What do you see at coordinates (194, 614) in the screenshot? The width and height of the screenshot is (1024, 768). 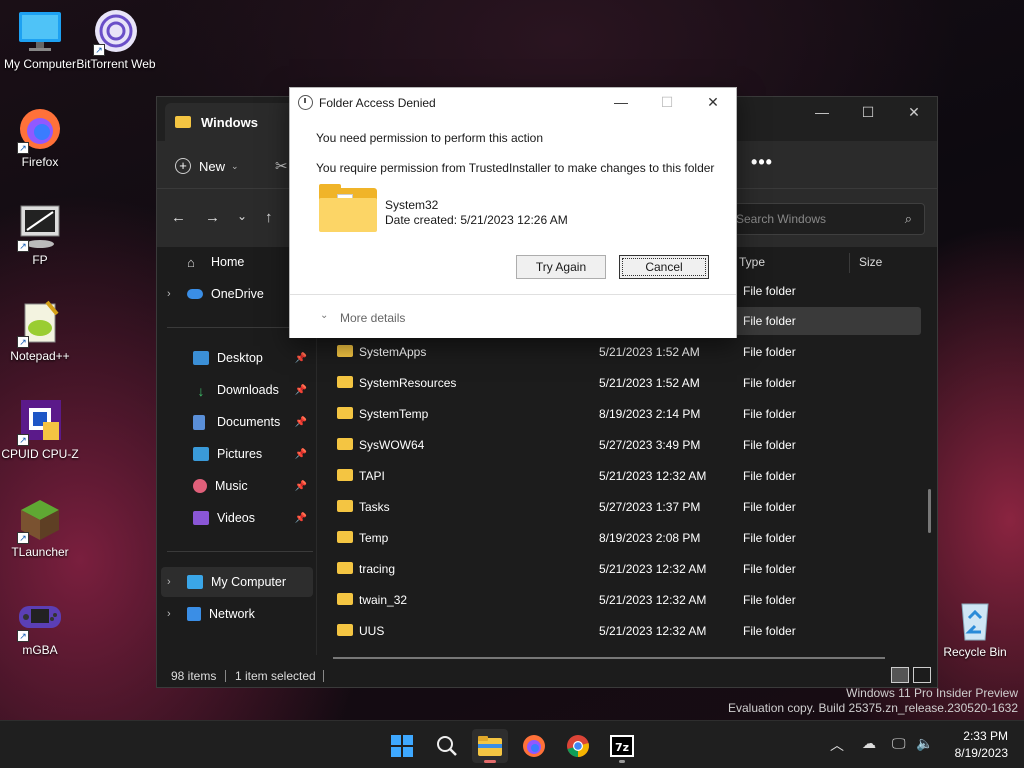 I see `network-icon` at bounding box center [194, 614].